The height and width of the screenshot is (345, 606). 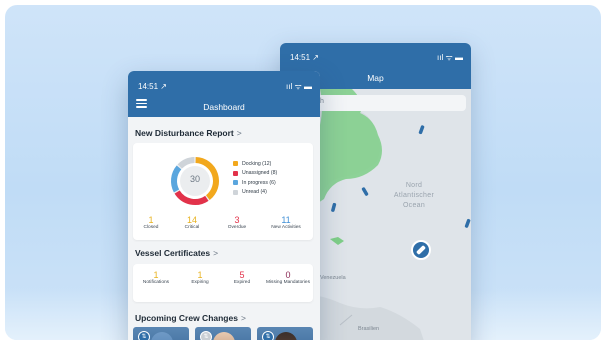 I want to click on stat-value: 0, so click(x=288, y=275).